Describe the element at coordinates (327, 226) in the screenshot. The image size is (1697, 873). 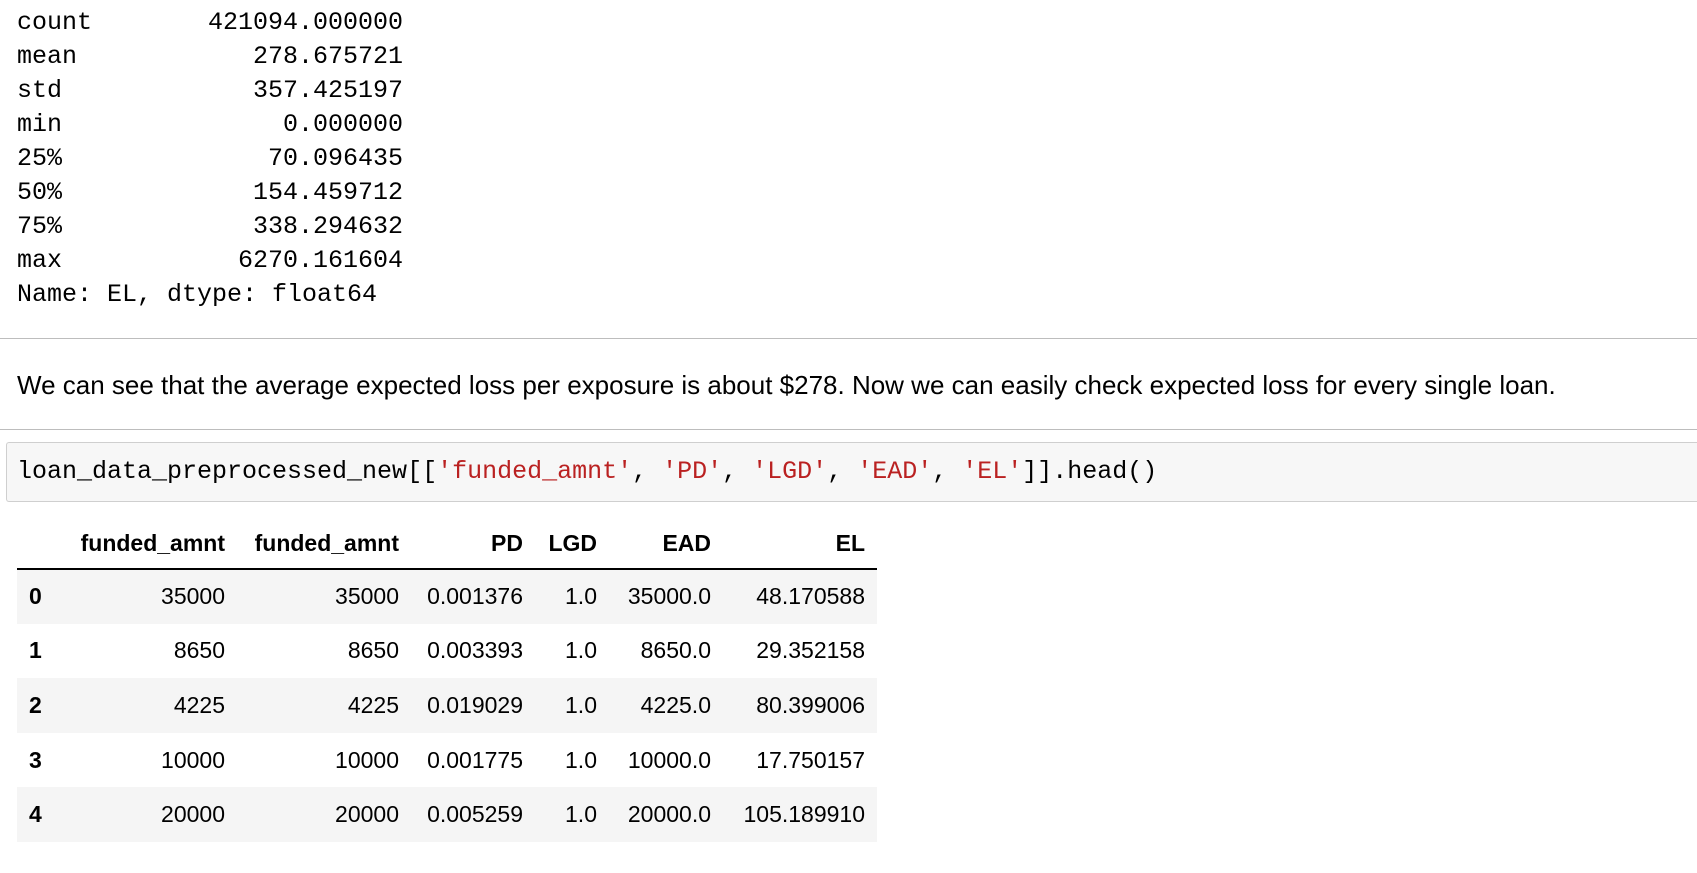
I see `stat-value: 338.294632` at that location.